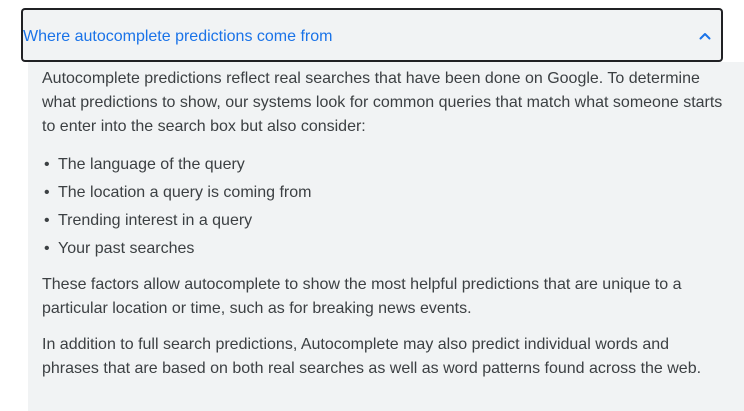  Describe the element at coordinates (185, 192) in the screenshot. I see `list-item-text: The location a query is coming from` at that location.